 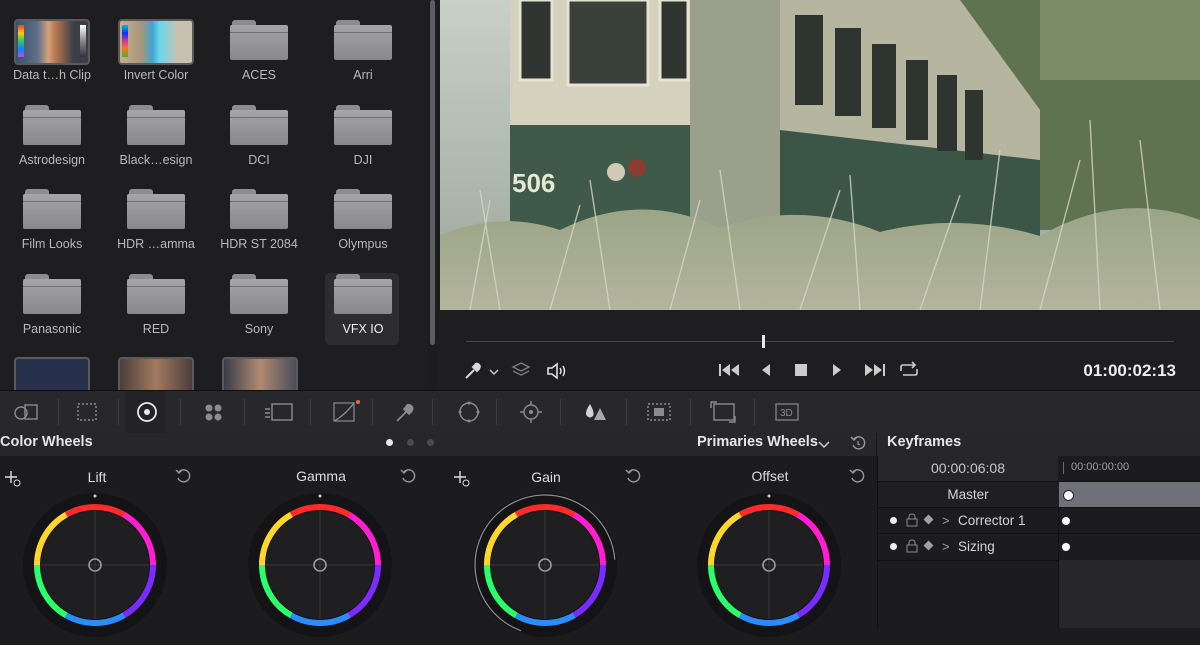 What do you see at coordinates (766, 371) in the screenshot?
I see `play-reverse-icon` at bounding box center [766, 371].